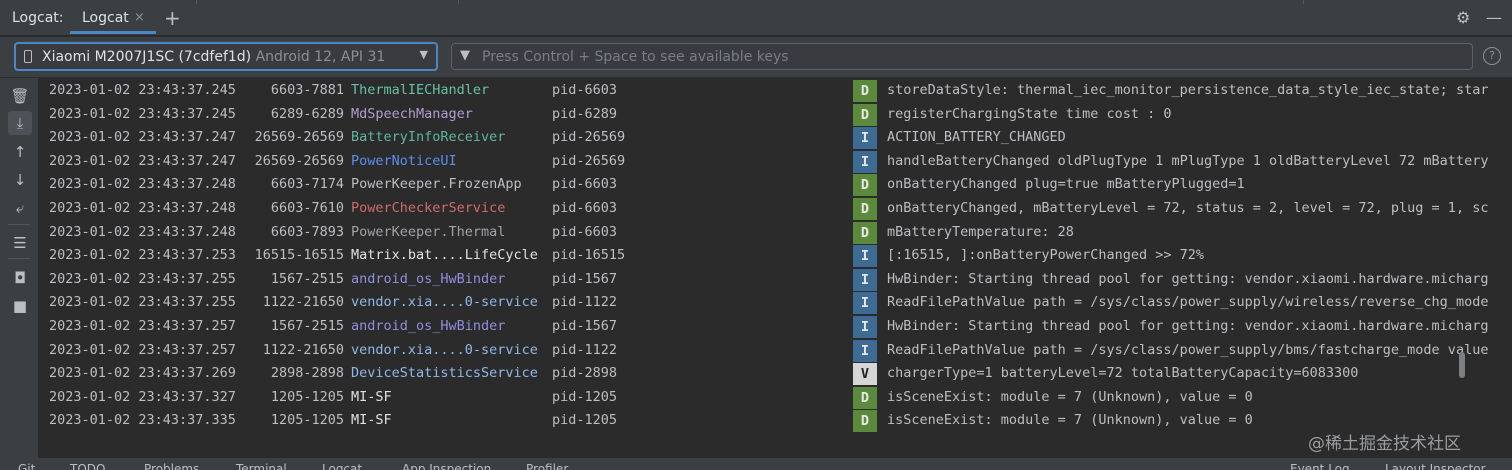  I want to click on log-tag: PowerKeeper.Thermal, so click(428, 231).